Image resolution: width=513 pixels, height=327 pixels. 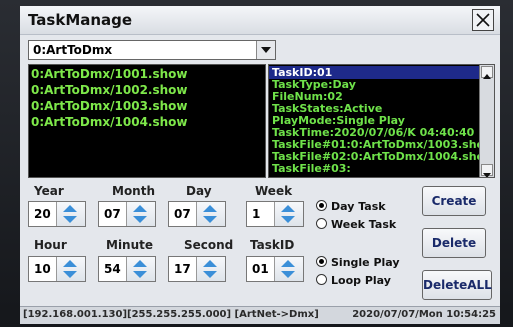 What do you see at coordinates (457, 285) in the screenshot?
I see `delete-all-button: DeleteALL` at bounding box center [457, 285].